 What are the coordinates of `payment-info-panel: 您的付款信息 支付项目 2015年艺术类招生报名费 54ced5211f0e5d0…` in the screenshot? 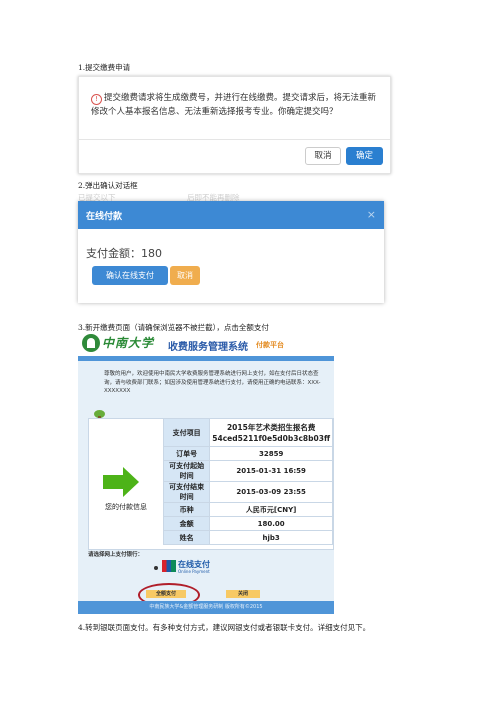 It's located at (211, 484).